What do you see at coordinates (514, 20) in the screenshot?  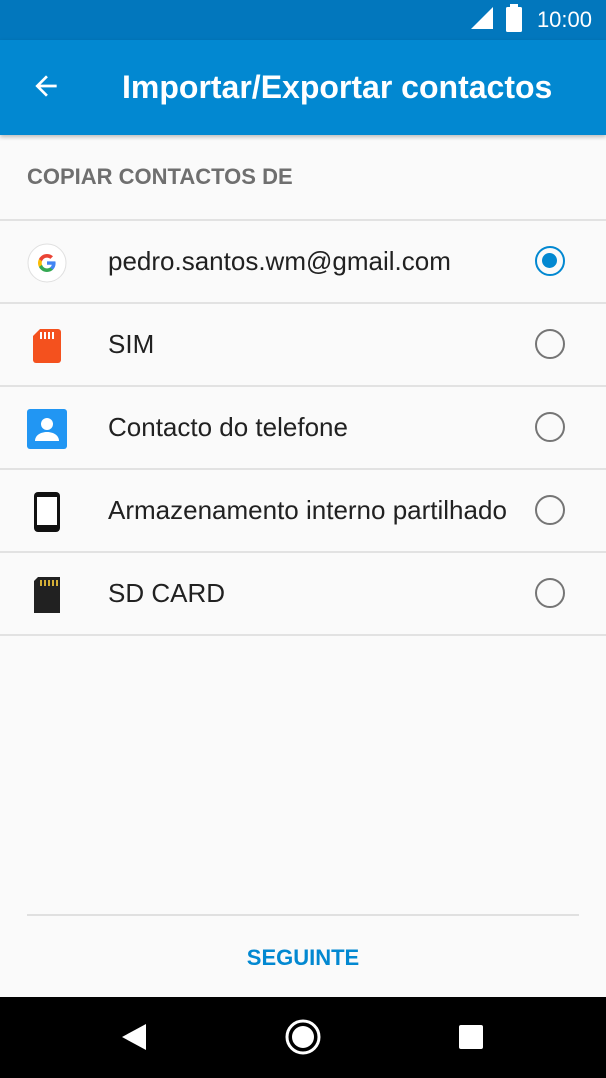 I see `battery-icon` at bounding box center [514, 20].